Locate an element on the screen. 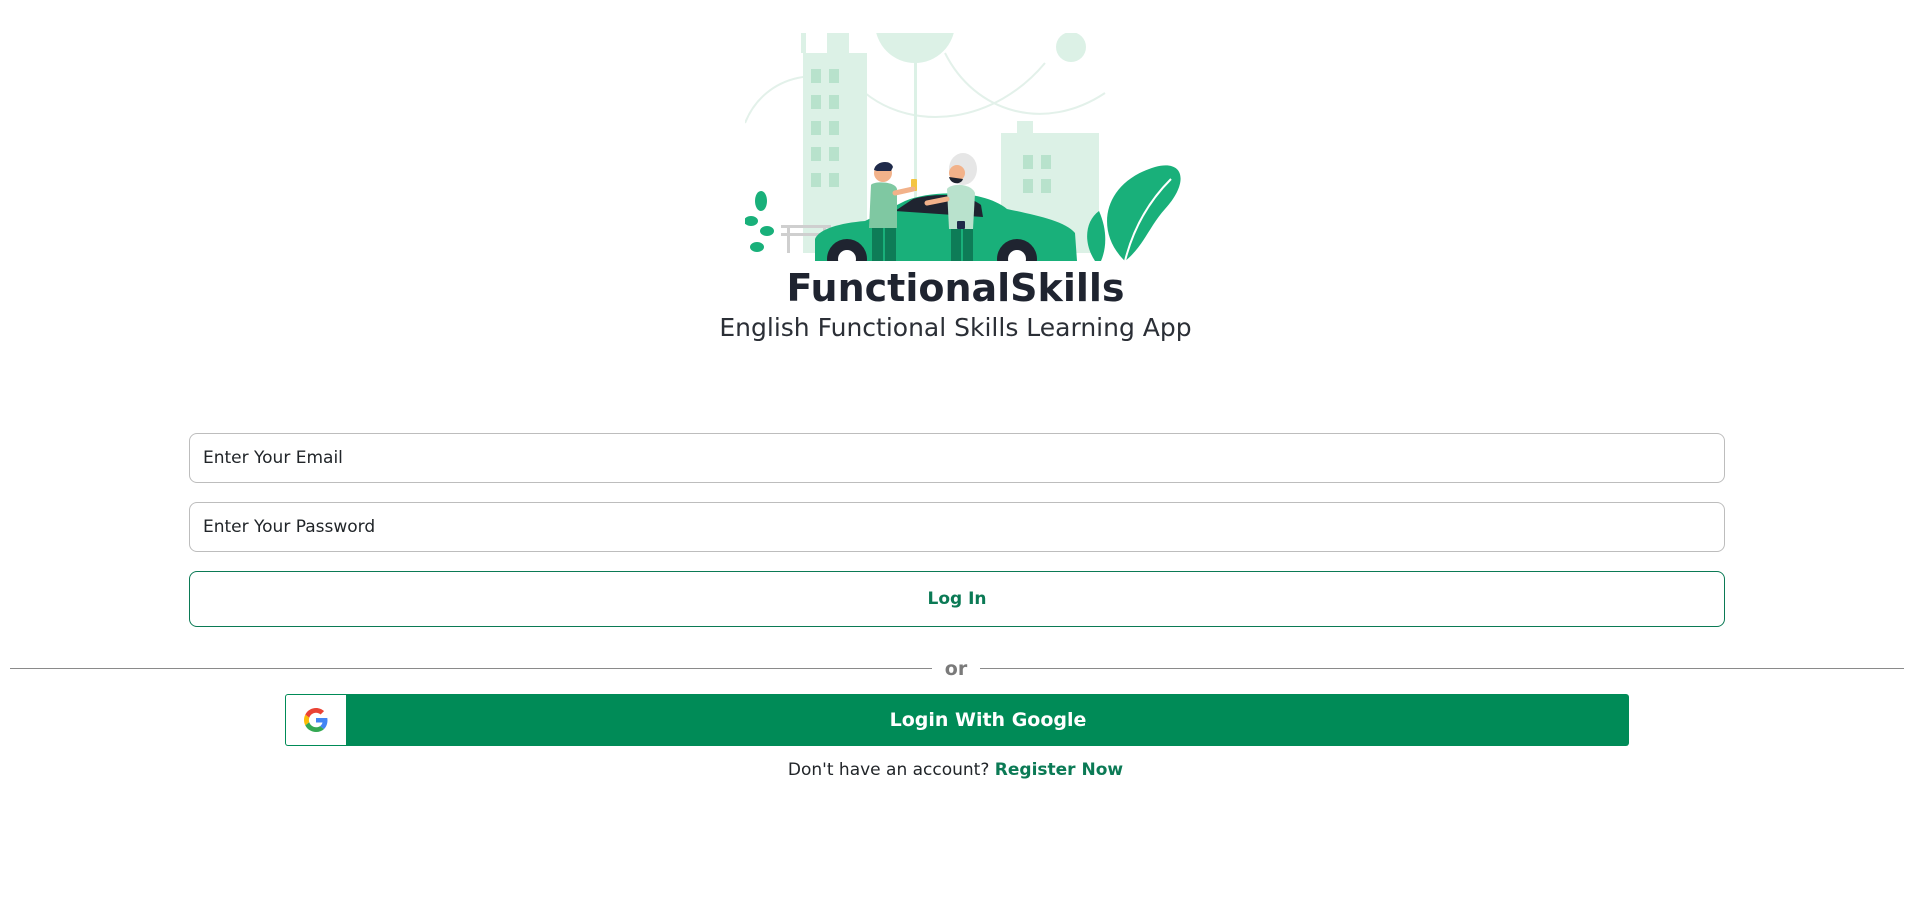  register-prompt-line: Don't have an account? Register Now is located at coordinates (955, 770).